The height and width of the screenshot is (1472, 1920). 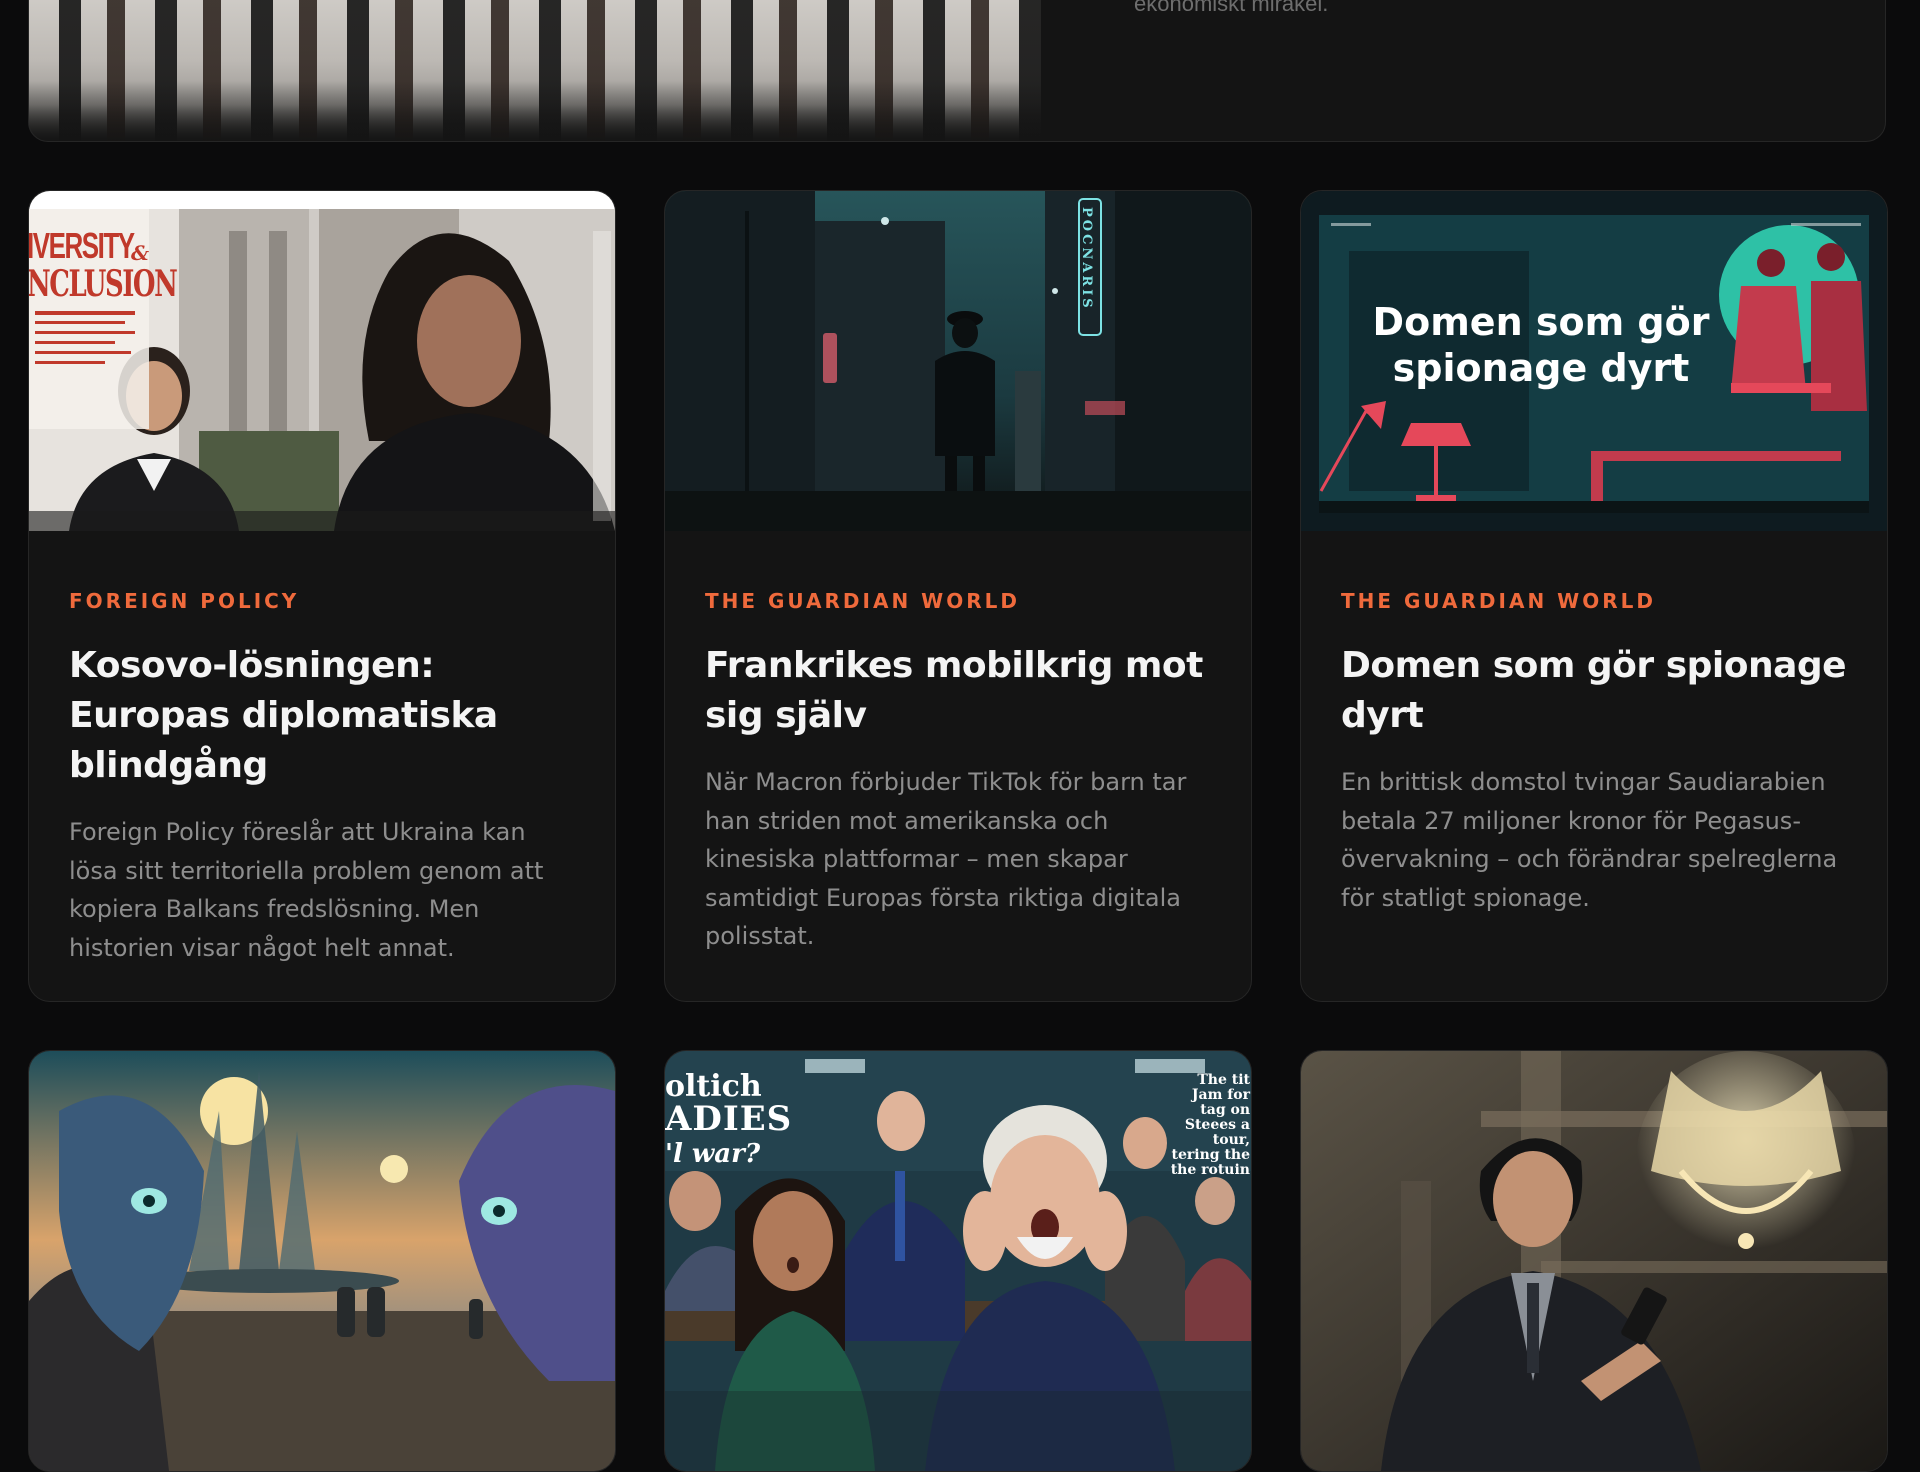 What do you see at coordinates (729, 1119) in the screenshot?
I see `cover-title-line2: ADIES` at bounding box center [729, 1119].